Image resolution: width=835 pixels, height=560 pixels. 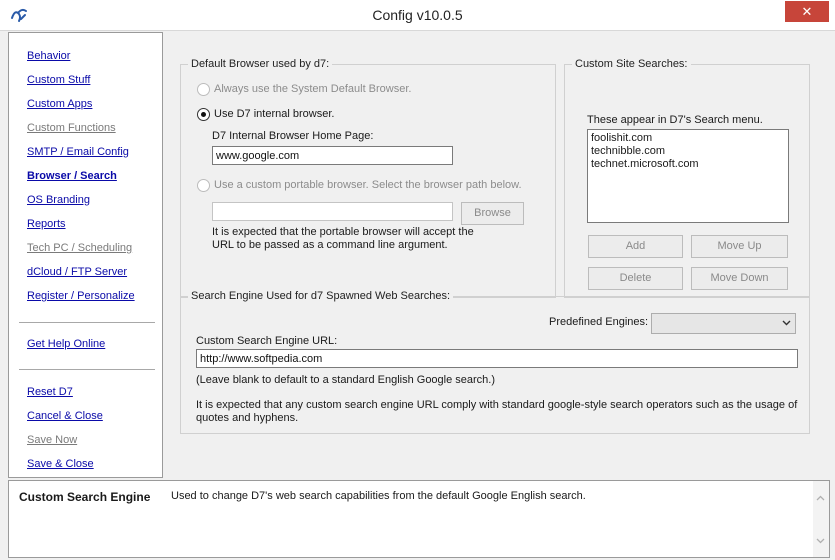 I want to click on nav-dcloud: dCloud / FTP Server, so click(x=77, y=272).